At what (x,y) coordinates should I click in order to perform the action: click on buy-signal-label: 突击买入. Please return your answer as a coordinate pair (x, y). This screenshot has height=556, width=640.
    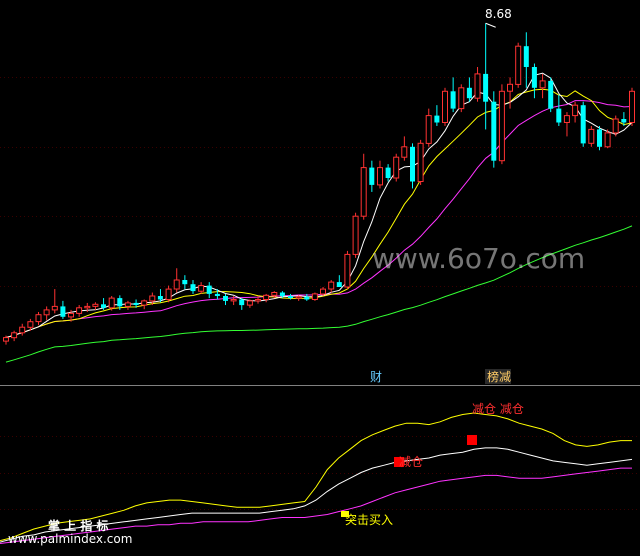
    Looking at the image, I should click on (369, 519).